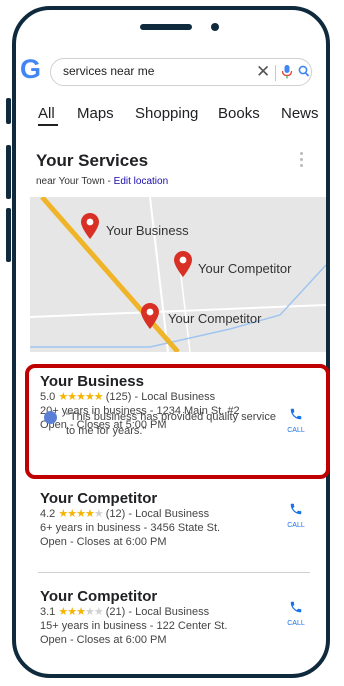  Describe the element at coordinates (239, 113) in the screenshot. I see `tab-books: Books` at that location.